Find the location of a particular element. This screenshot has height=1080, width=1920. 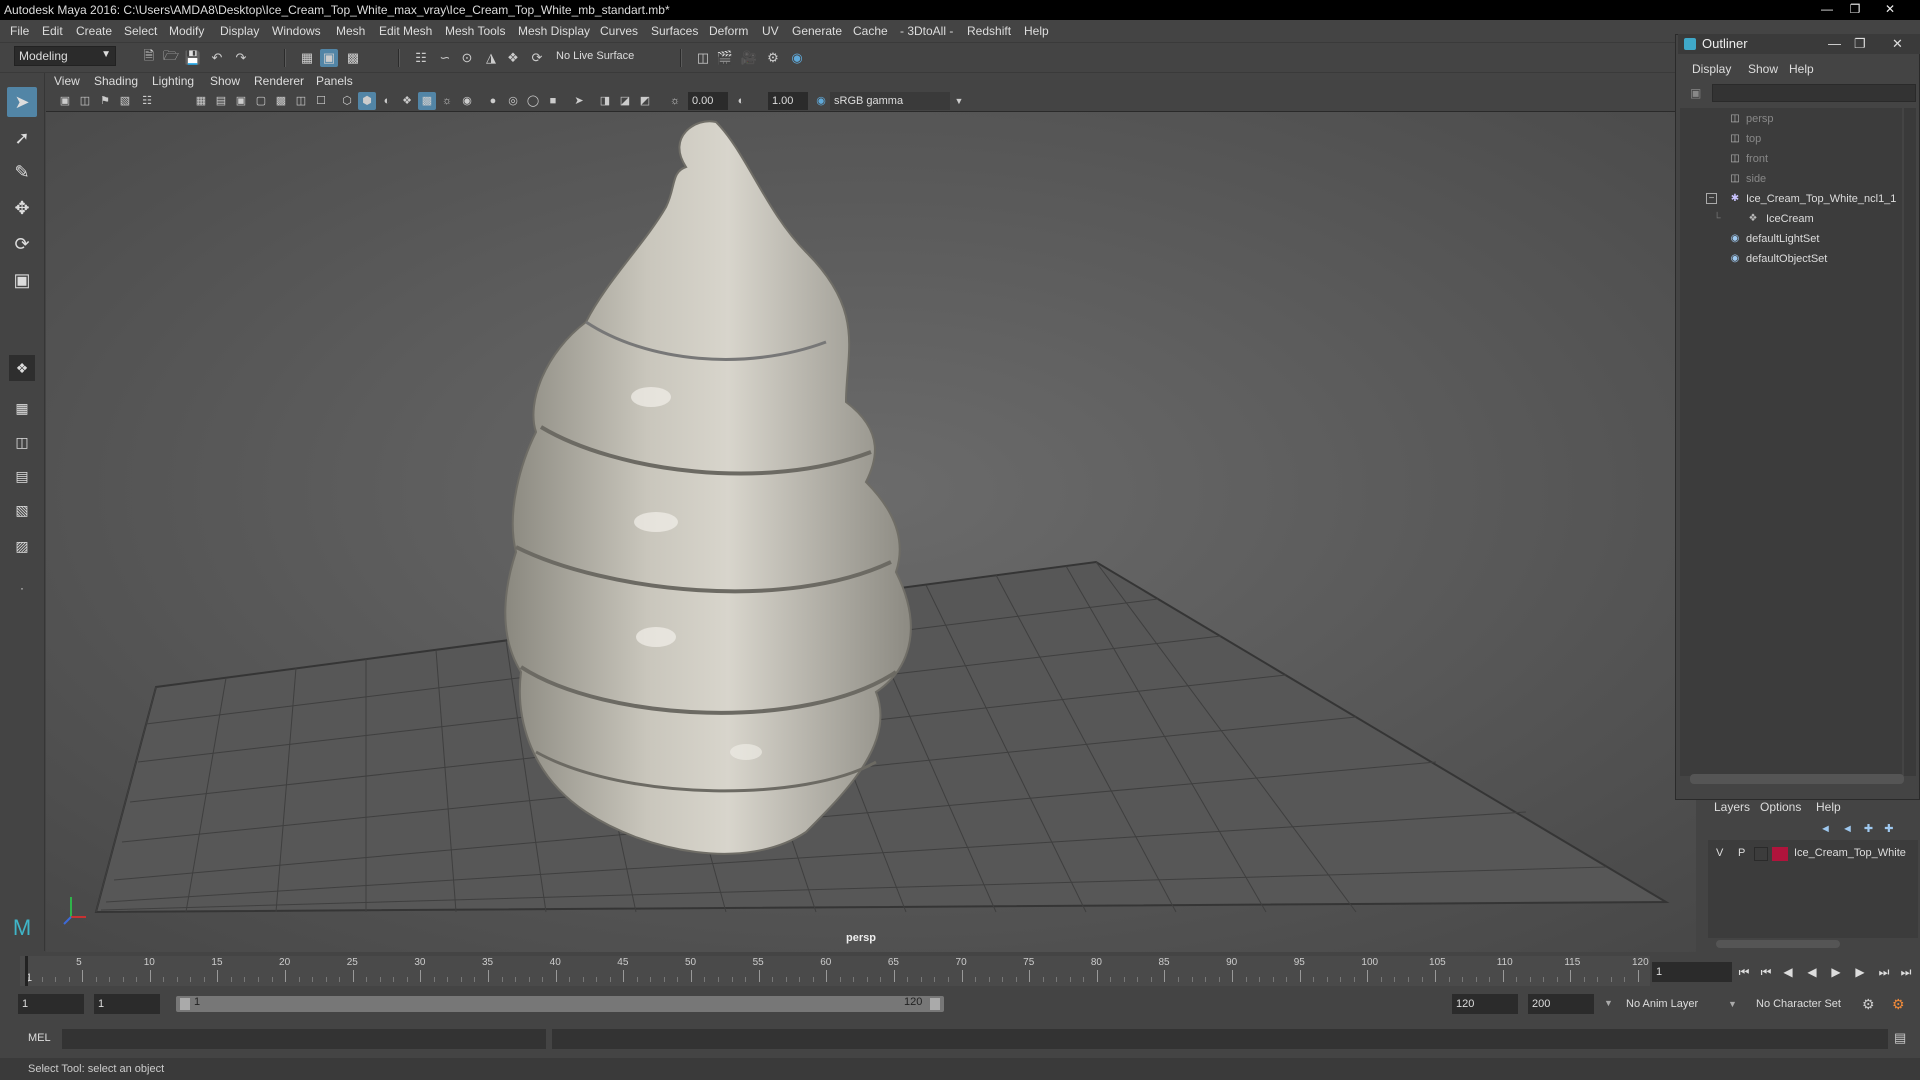

menu-deform: Deform is located at coordinates (728, 31).